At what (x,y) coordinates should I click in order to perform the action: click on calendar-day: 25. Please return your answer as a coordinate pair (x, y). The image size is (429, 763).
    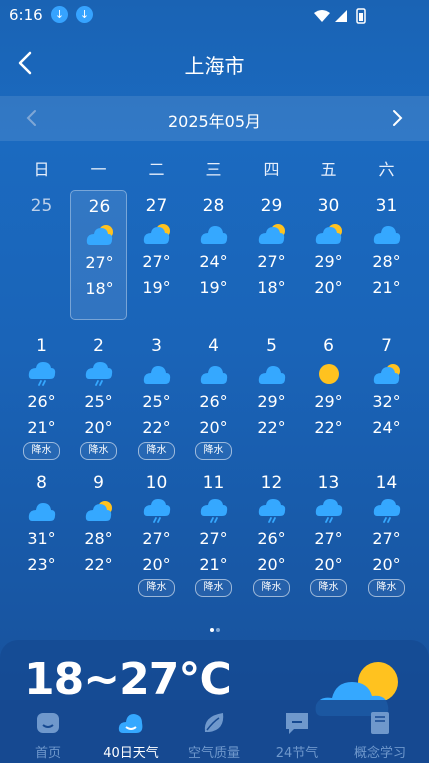
    Looking at the image, I should click on (41, 256).